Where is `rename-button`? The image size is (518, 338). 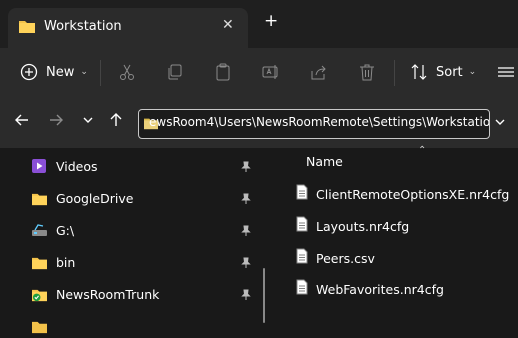 rename-button is located at coordinates (271, 72).